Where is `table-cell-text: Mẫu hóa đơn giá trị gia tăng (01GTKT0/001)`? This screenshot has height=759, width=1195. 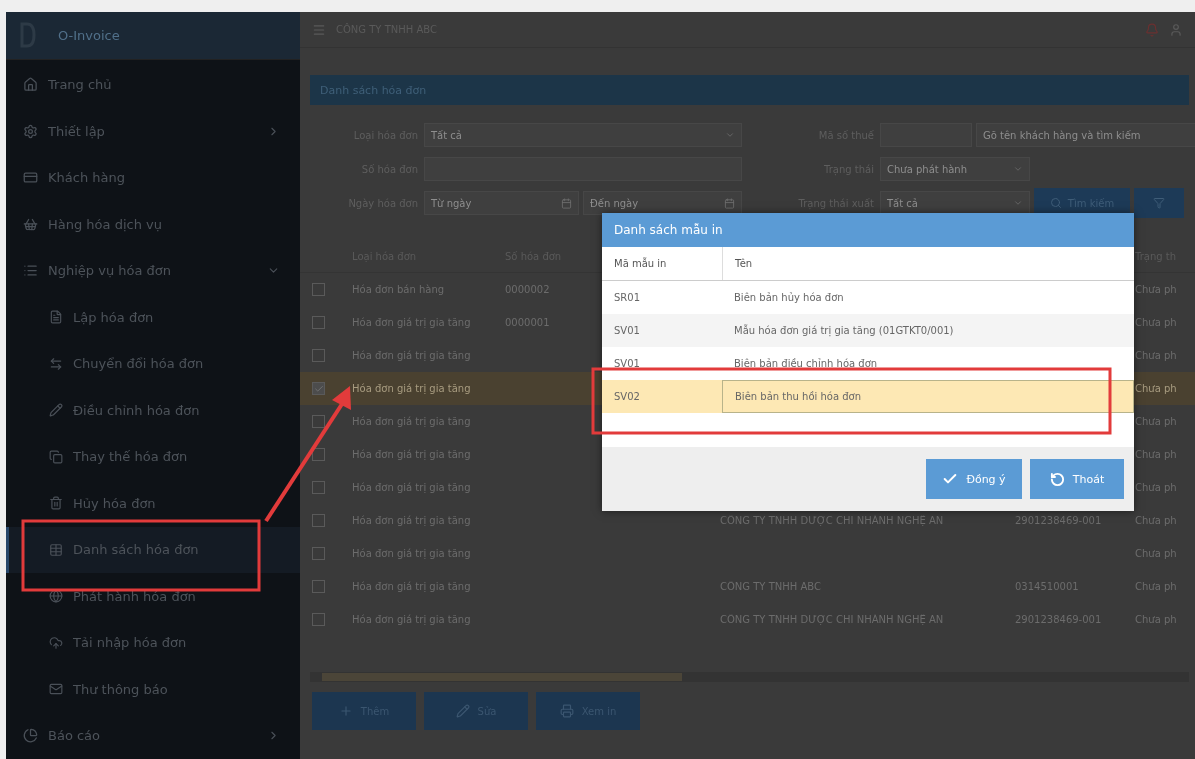
table-cell-text: Mẫu hóa đơn giá trị gia tăng (01GTKT0/001) is located at coordinates (844, 330).